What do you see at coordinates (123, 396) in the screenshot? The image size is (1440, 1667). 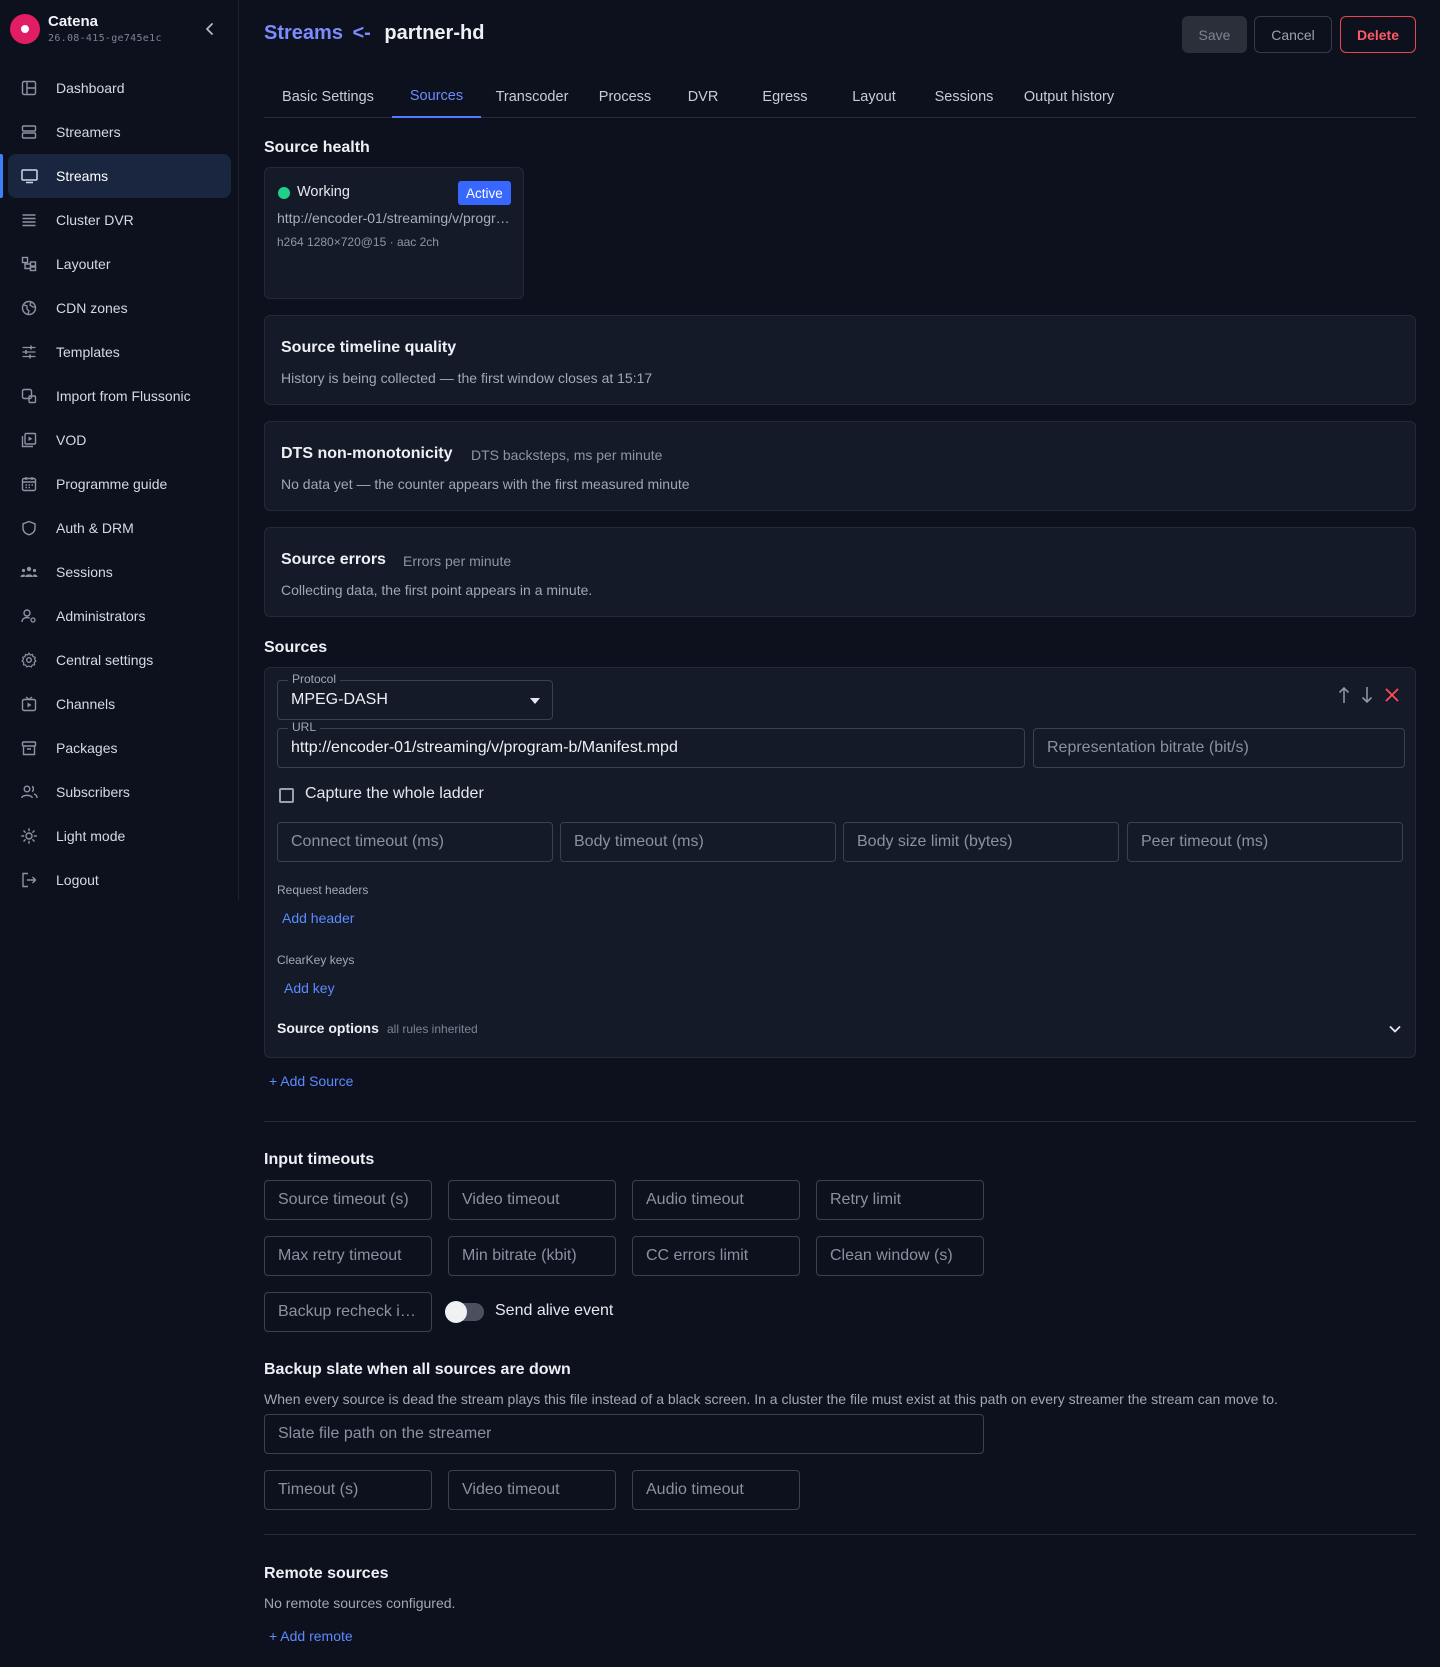 I see `sidebar-item-label: Import from Flussonic` at bounding box center [123, 396].